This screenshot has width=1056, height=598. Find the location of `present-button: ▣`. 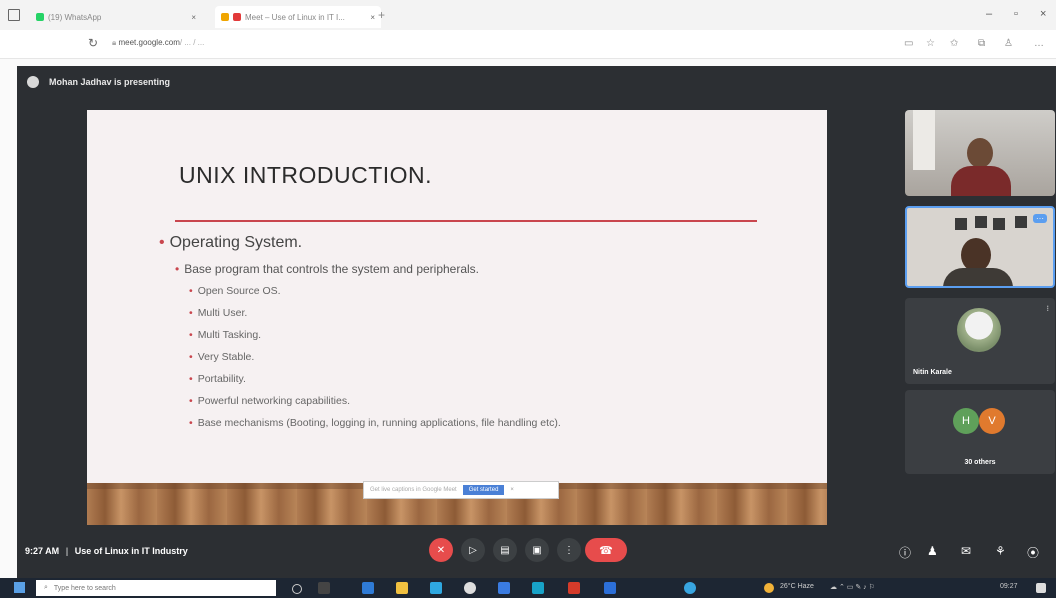

present-button: ▣ is located at coordinates (537, 550).